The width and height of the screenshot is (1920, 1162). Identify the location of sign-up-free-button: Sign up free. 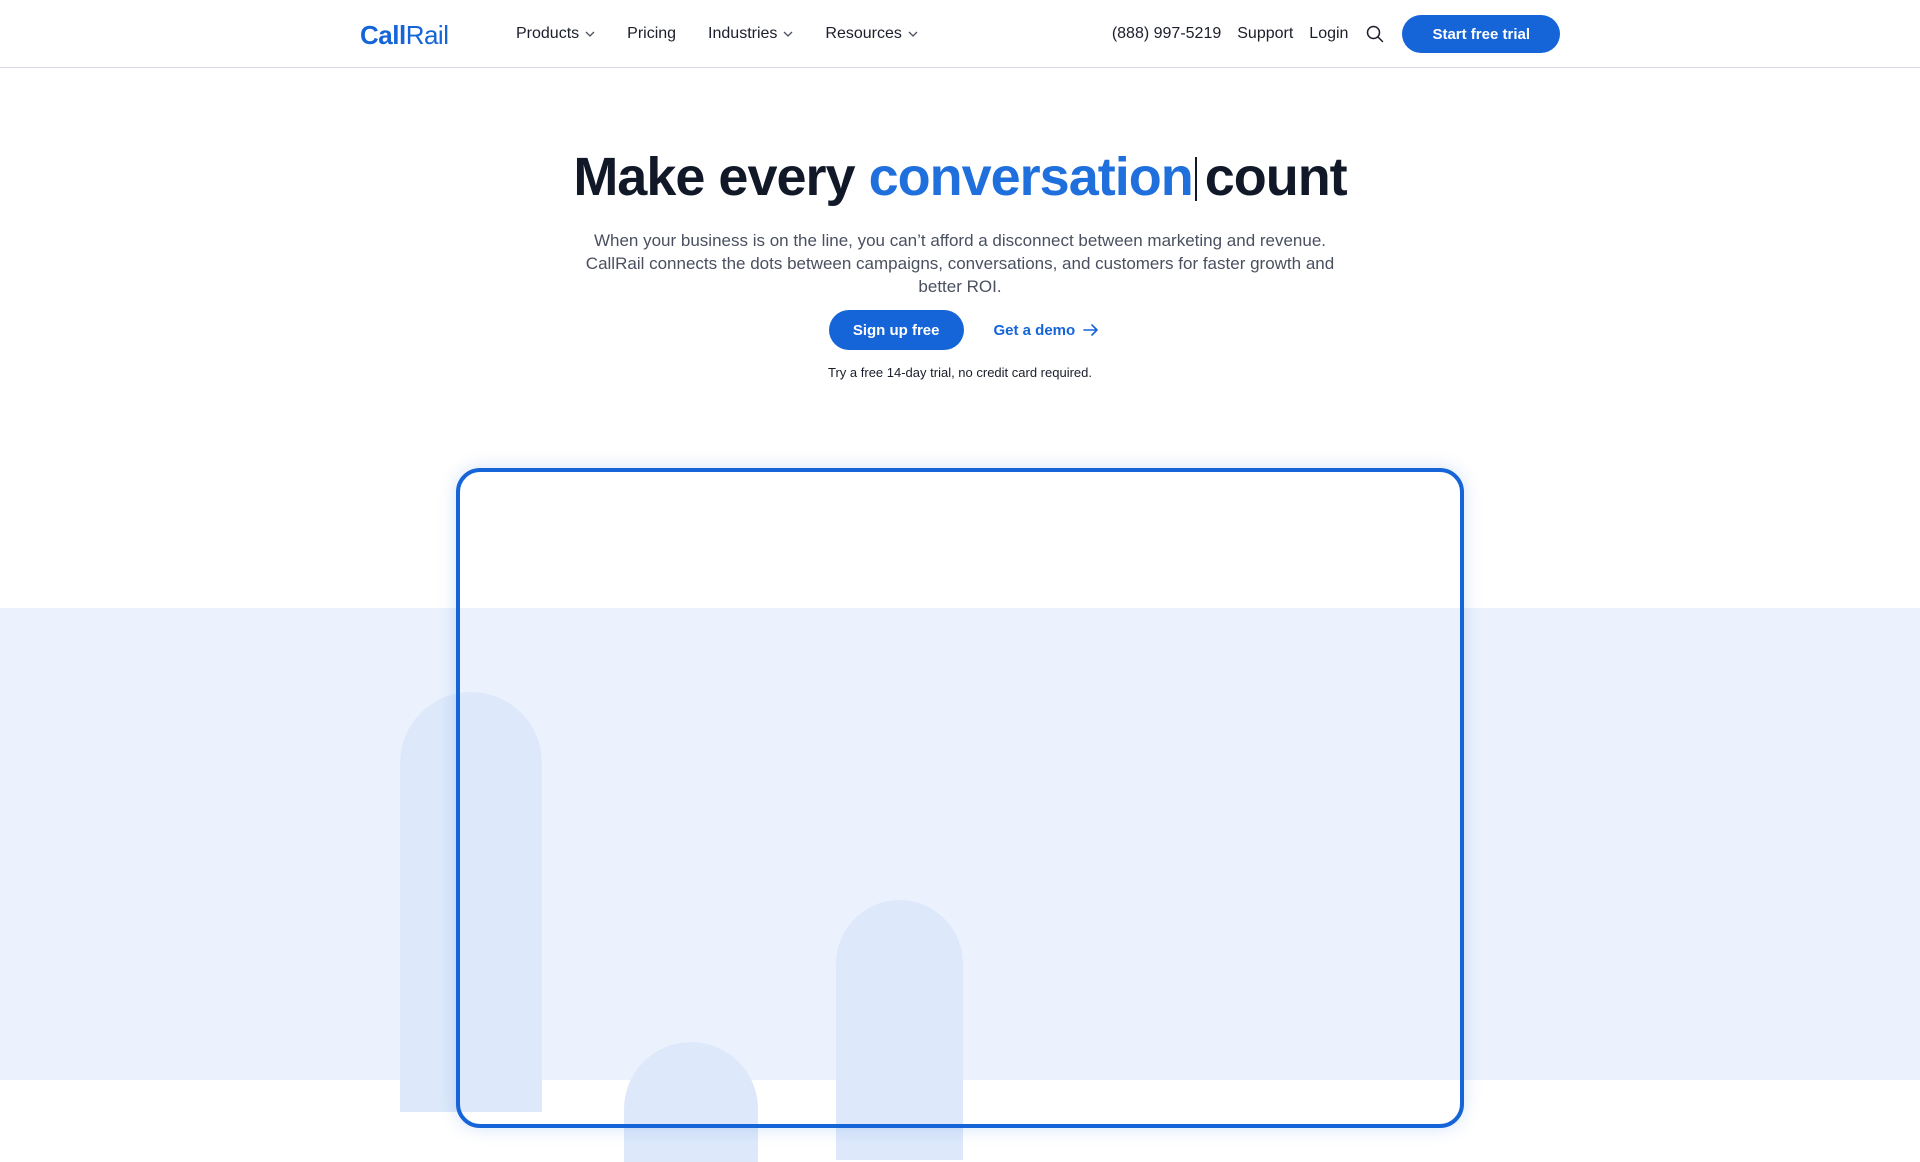
(896, 330).